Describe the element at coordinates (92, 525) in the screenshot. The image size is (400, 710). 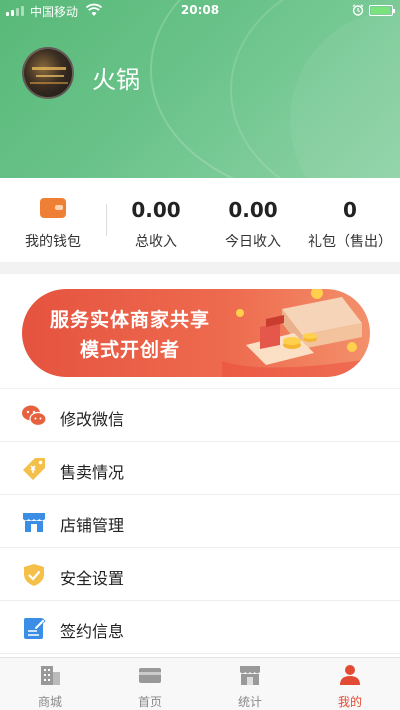
I see `menu-label: 店铺管理` at that location.